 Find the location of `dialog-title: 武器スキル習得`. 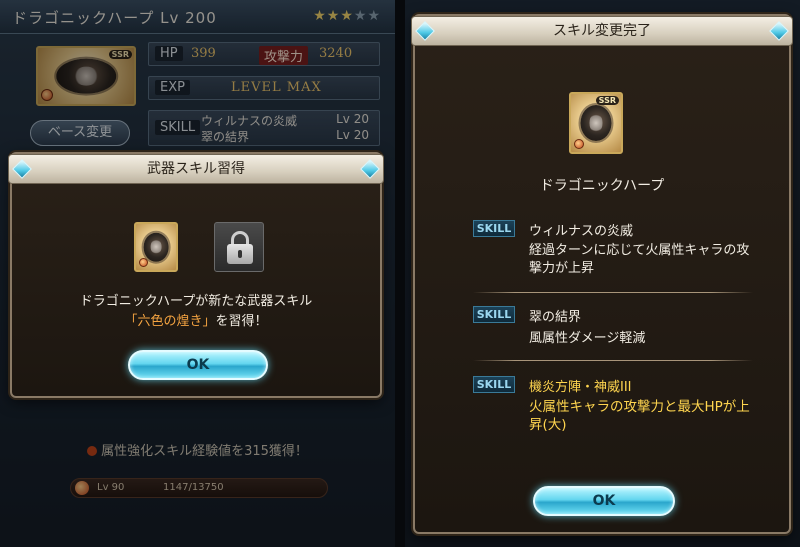

dialog-title: 武器スキル習得 is located at coordinates (196, 169).